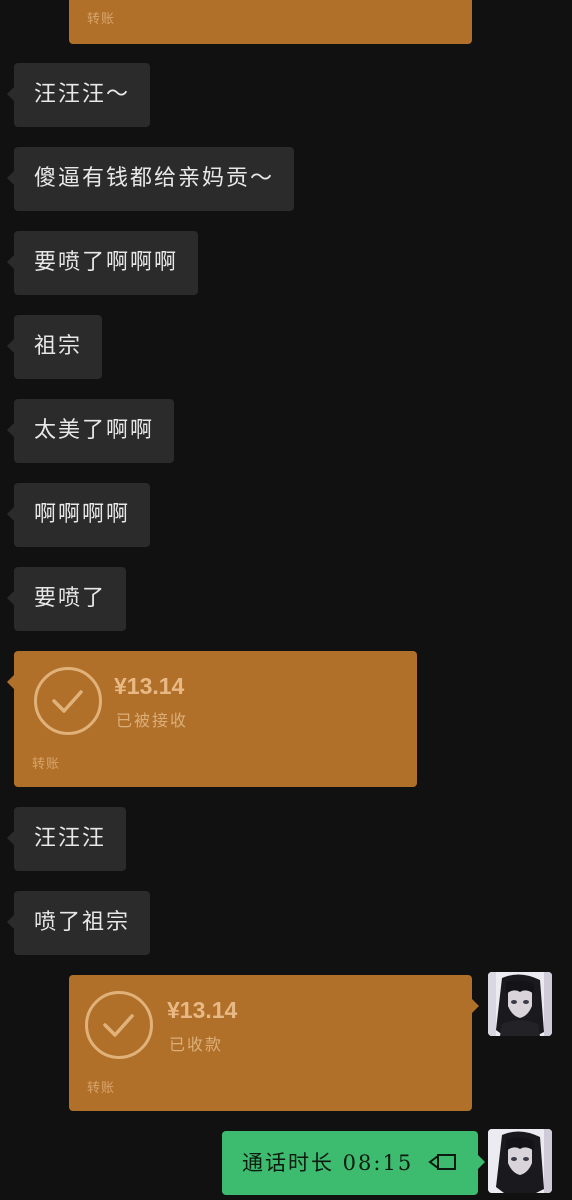 Image resolution: width=572 pixels, height=1200 pixels. I want to click on message-text: 汪汪汪, so click(70, 838).